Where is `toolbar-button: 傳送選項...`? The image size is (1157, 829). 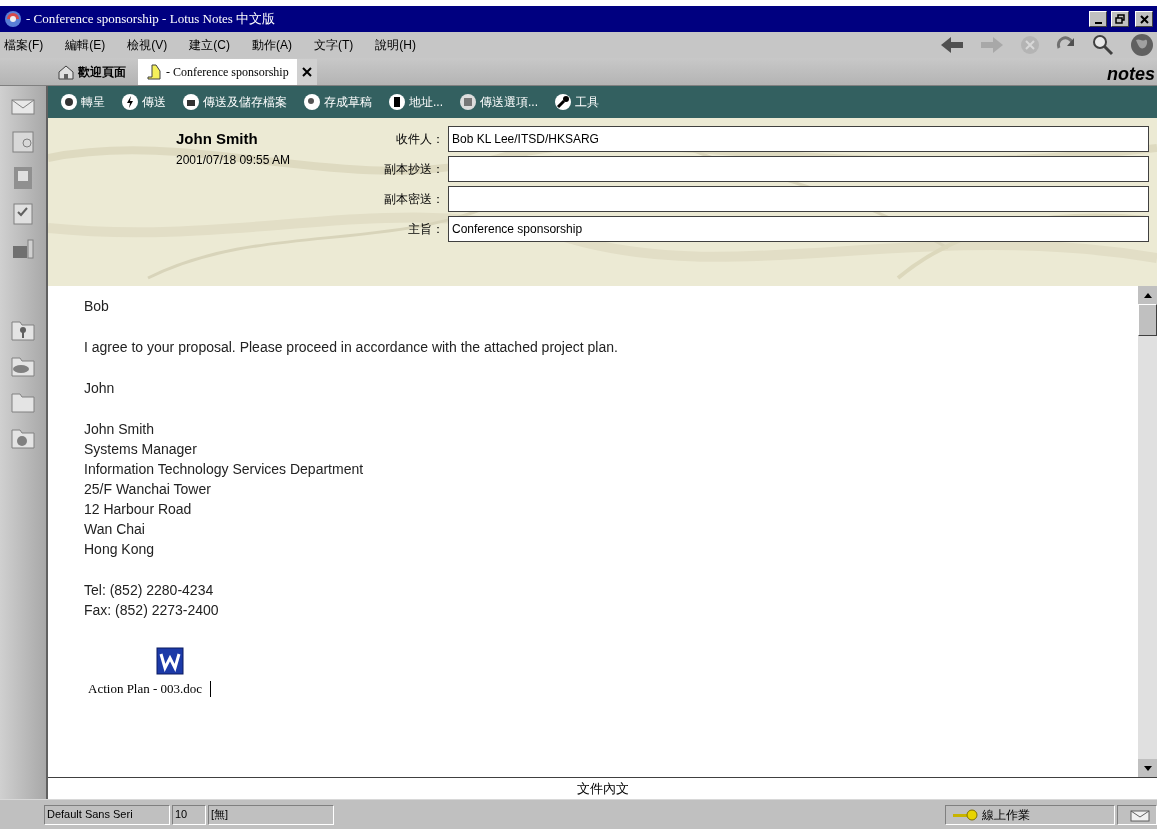 toolbar-button: 傳送選項... is located at coordinates (499, 102).